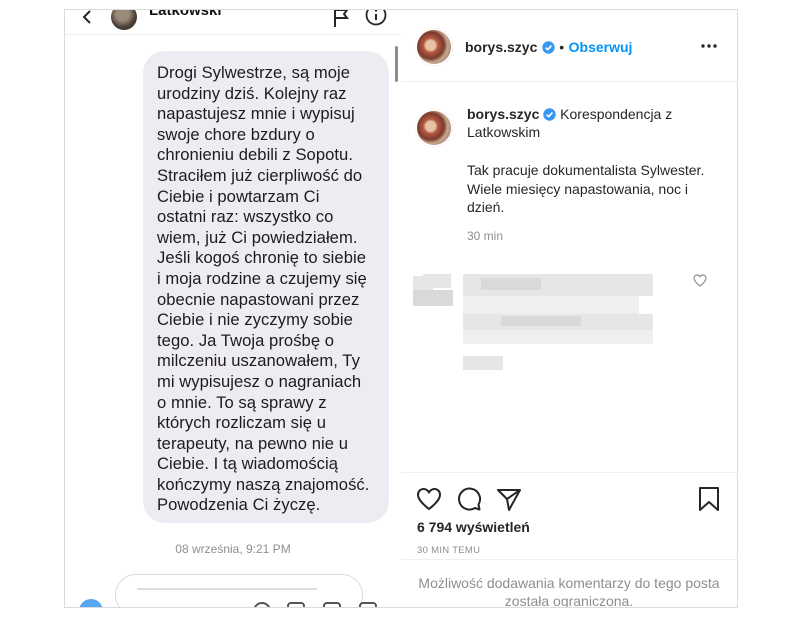 The width and height of the screenshot is (808, 619). Describe the element at coordinates (376, 18) in the screenshot. I see `info-icon` at that location.